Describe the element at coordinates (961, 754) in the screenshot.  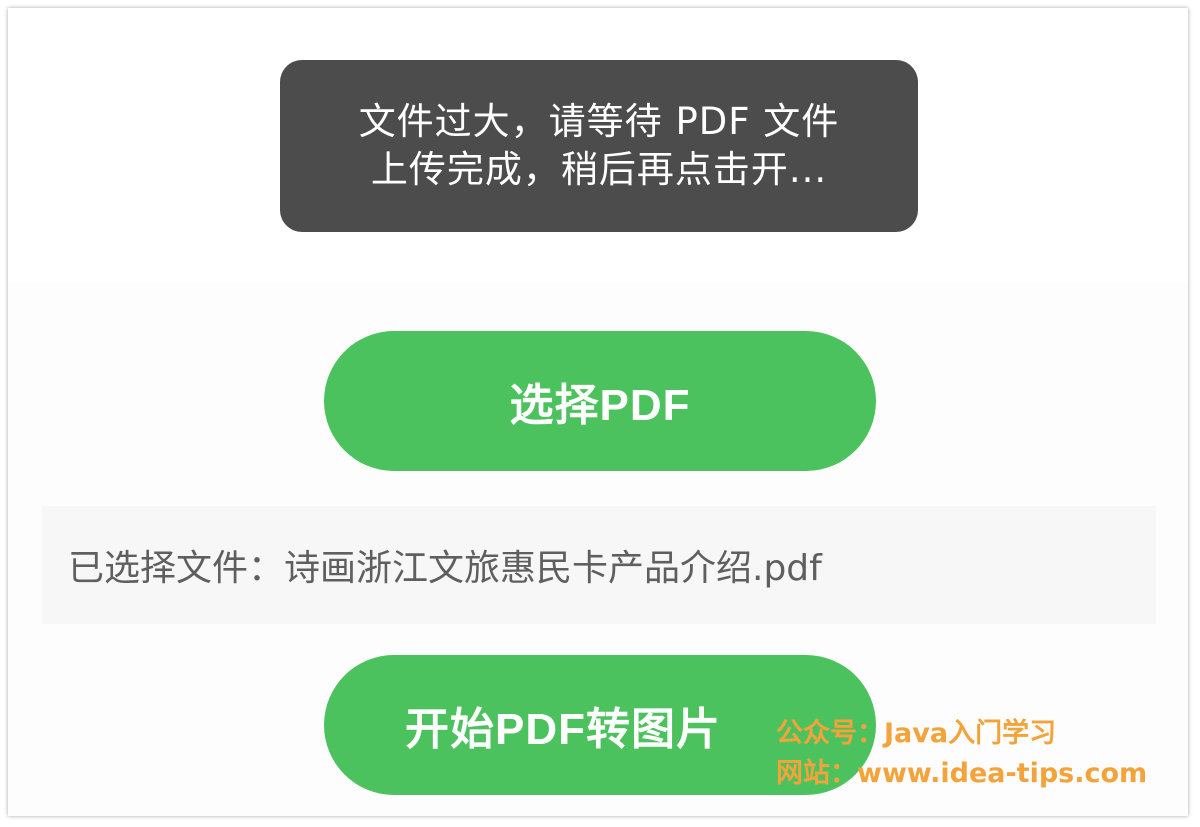
I see `watermark: 公众号：Java入门学习 网站：www.idea-tips.com` at that location.